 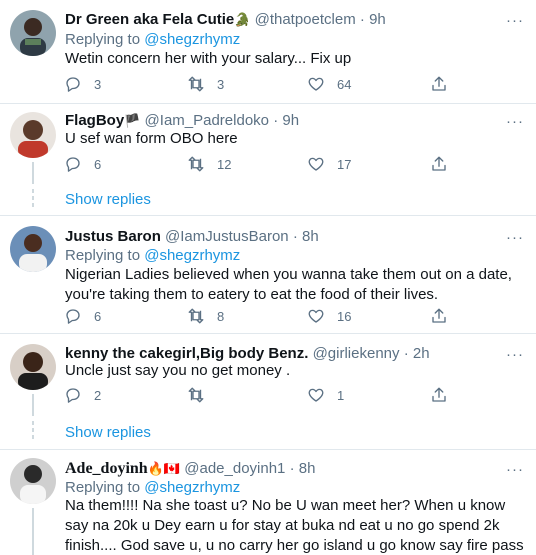 I want to click on user-handle: @girliekenny, so click(x=356, y=353).